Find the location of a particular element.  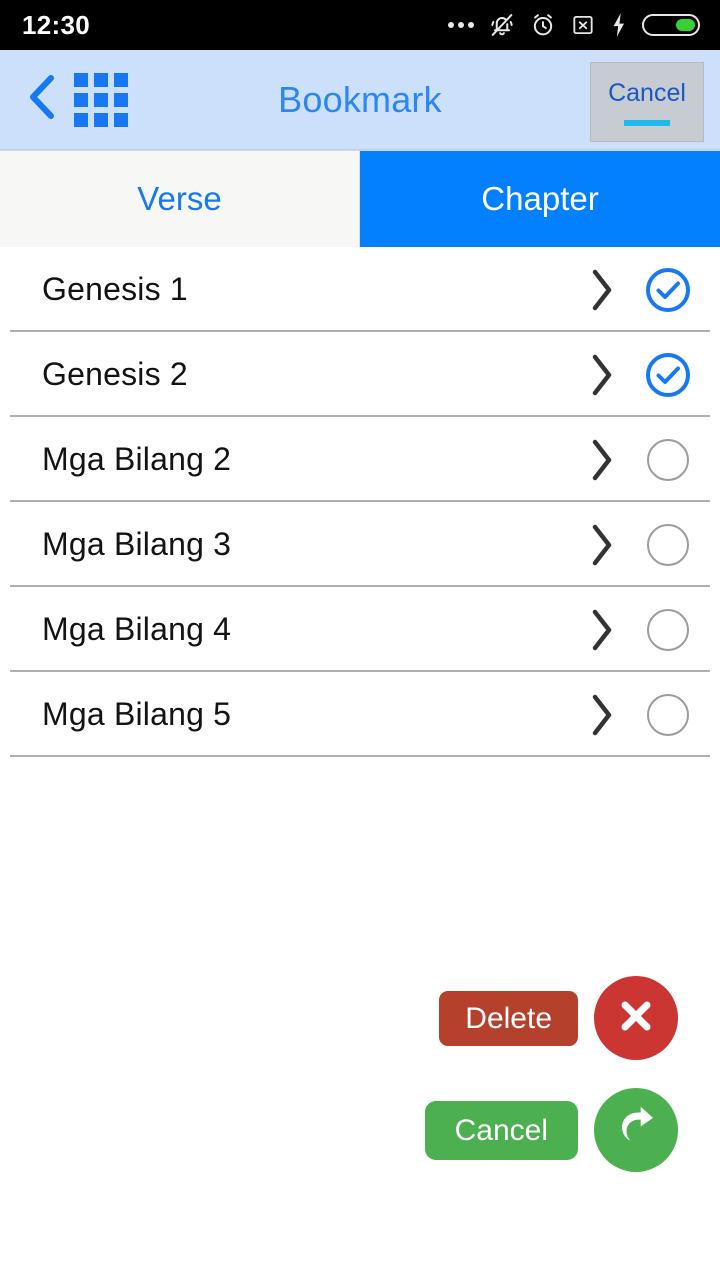

close-x-icon is located at coordinates (636, 1018).